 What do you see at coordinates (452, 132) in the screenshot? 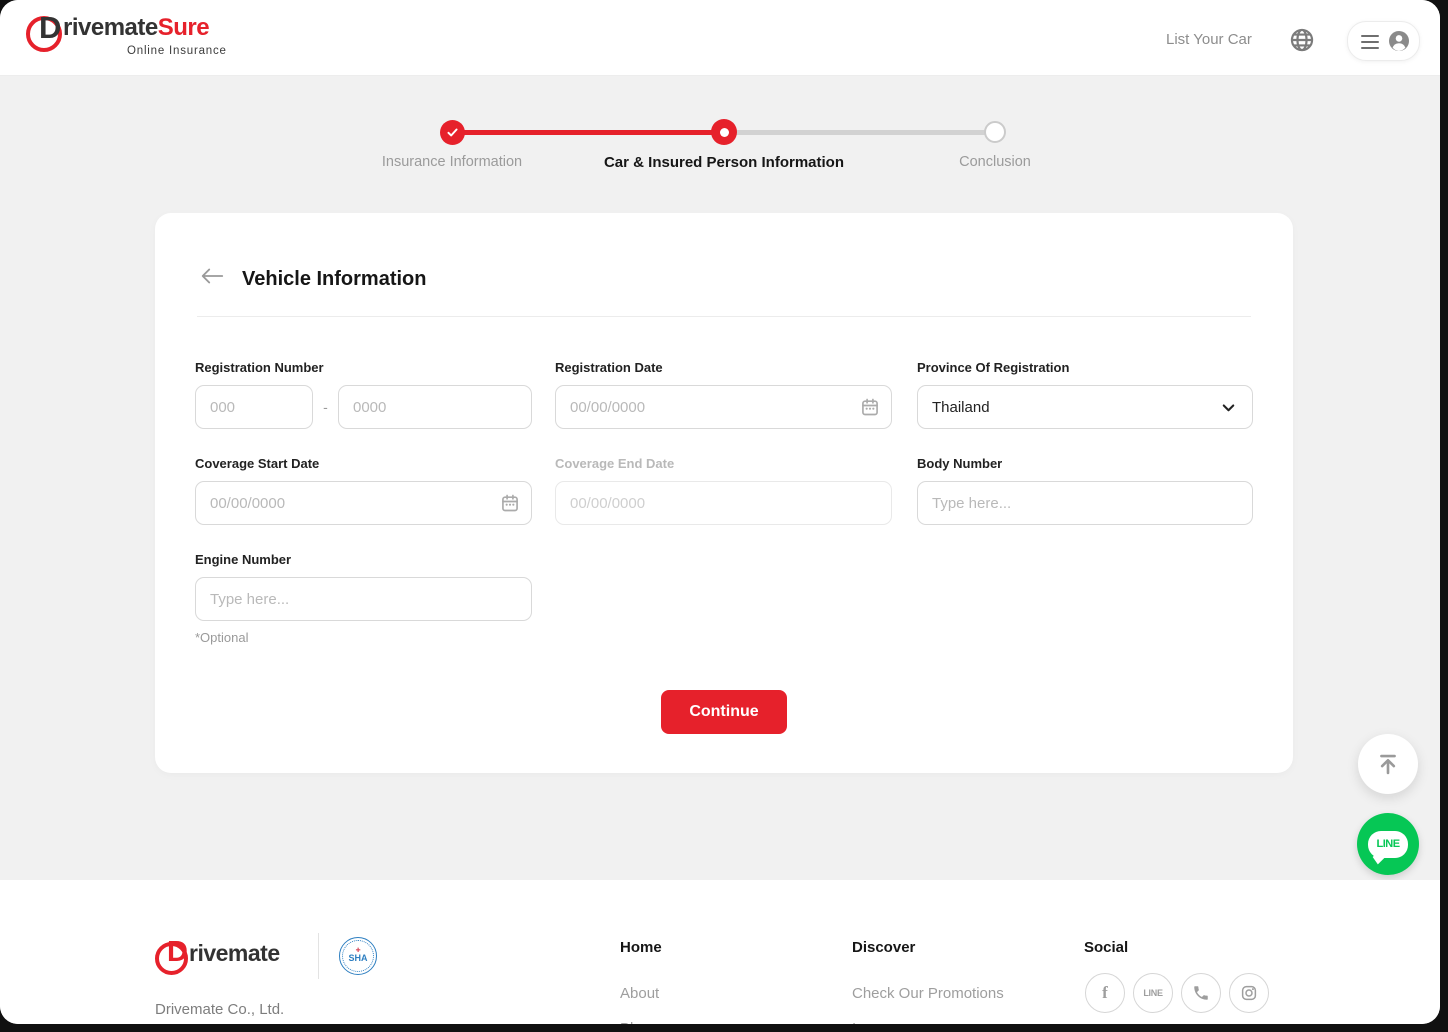
I see `step-done-icon` at bounding box center [452, 132].